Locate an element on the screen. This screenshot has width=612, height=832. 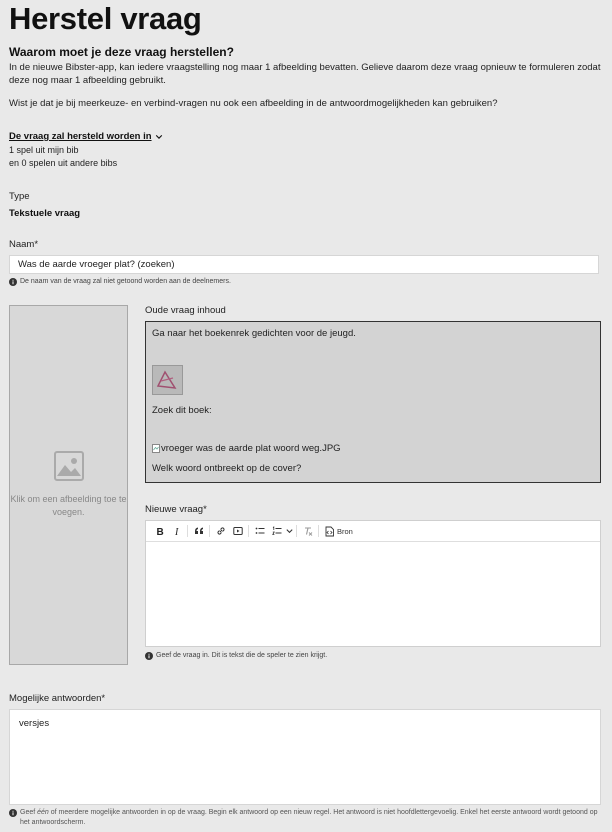
old-content-broken-image: vroeger was de aarde plat woord weg.JPG is located at coordinates (246, 448).